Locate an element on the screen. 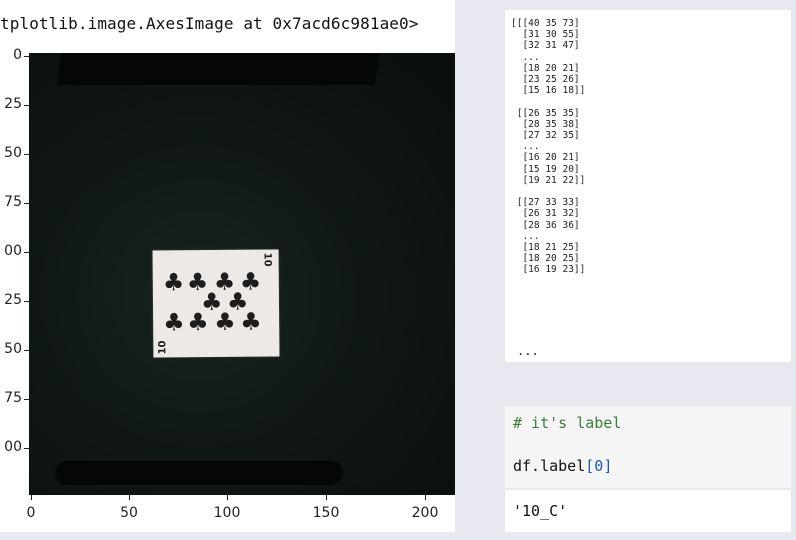 The height and width of the screenshot is (540, 796). code-bracket-open: [ is located at coordinates (590, 466).